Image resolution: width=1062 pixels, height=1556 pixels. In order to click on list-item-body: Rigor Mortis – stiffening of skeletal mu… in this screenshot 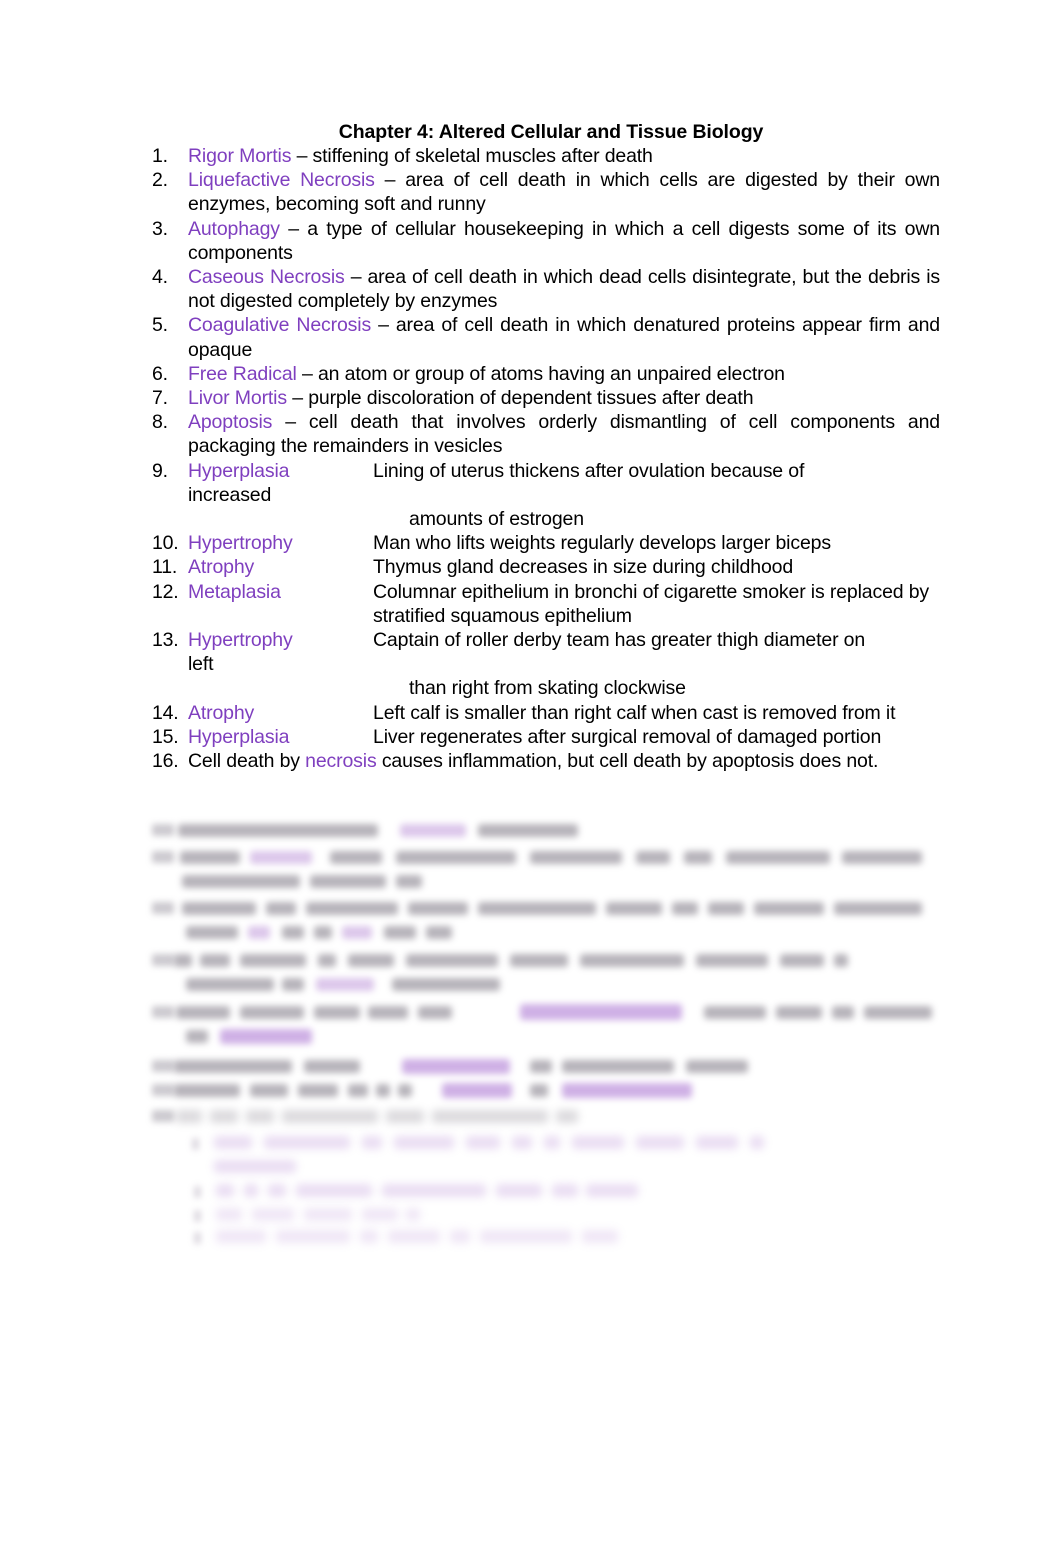, I will do `click(420, 156)`.